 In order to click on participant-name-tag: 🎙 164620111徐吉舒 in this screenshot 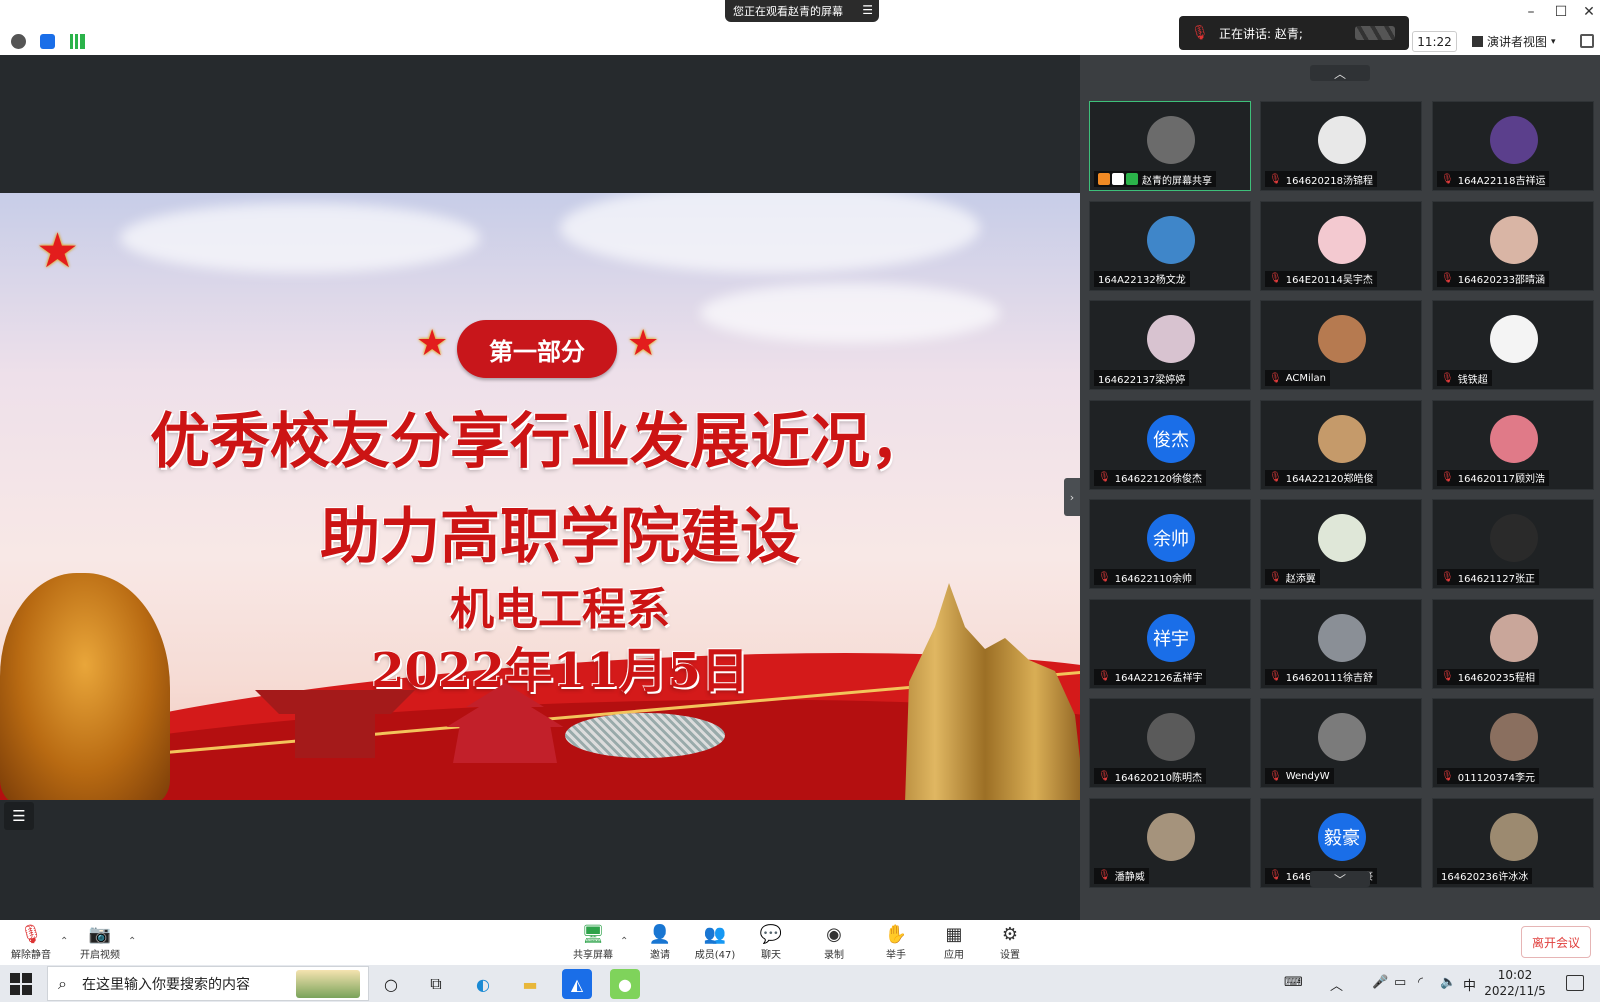, I will do `click(1321, 676)`.